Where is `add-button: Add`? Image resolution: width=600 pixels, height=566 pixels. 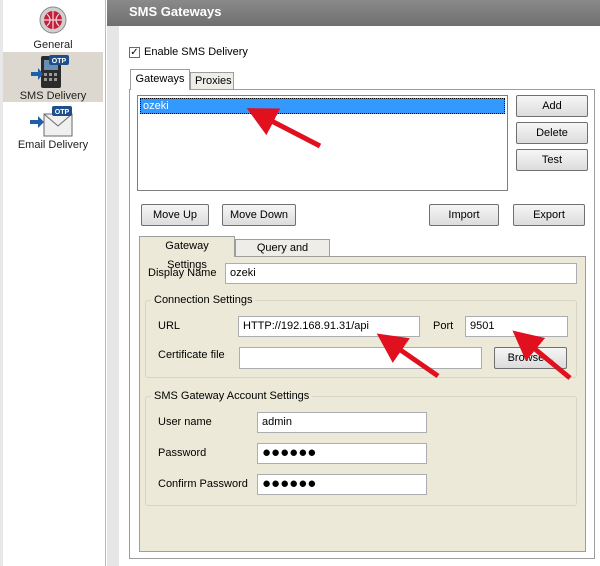 add-button: Add is located at coordinates (552, 106).